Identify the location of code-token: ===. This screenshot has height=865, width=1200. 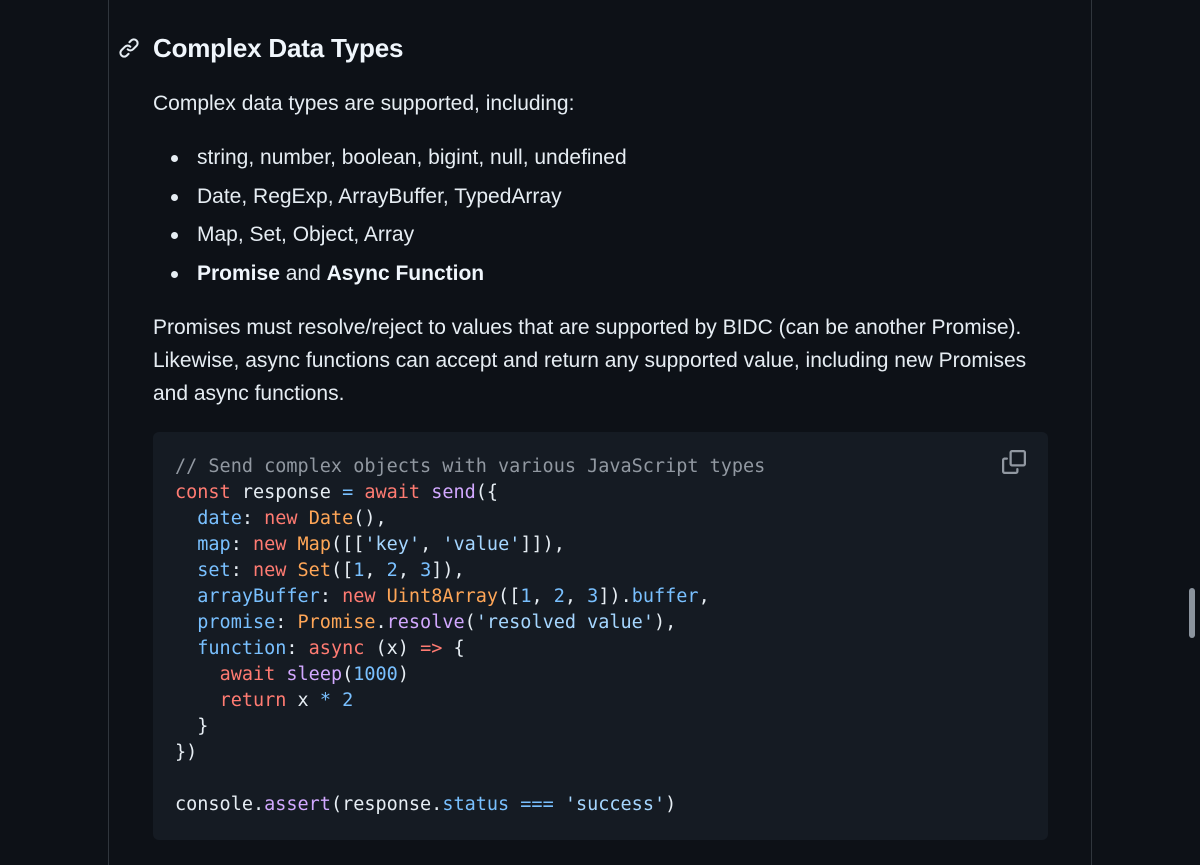
(537, 804).